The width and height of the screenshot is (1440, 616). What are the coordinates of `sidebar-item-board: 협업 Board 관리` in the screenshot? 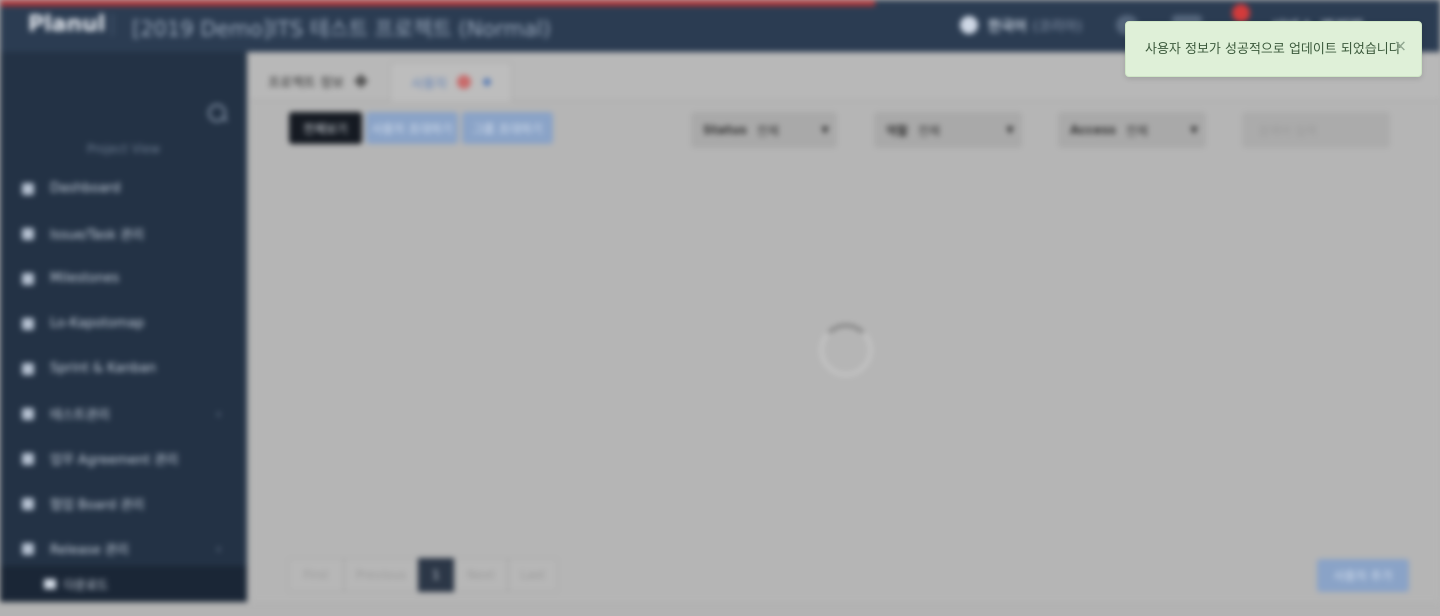 It's located at (123, 503).